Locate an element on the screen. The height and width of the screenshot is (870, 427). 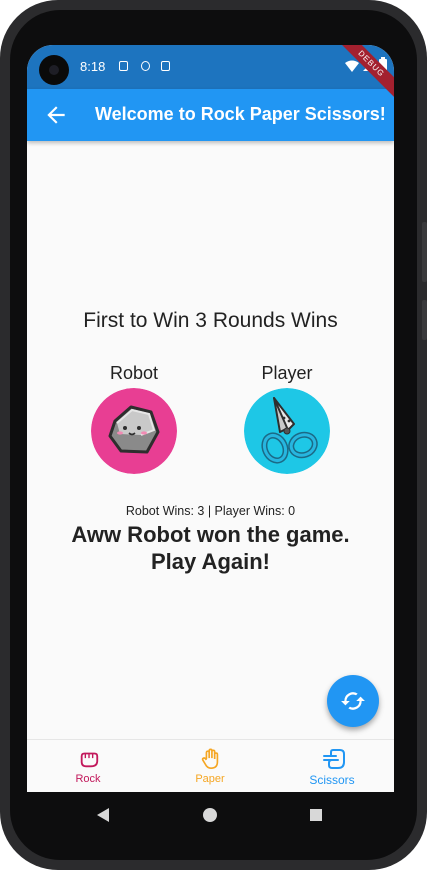
hand-rock-icon is located at coordinates (89, 760).